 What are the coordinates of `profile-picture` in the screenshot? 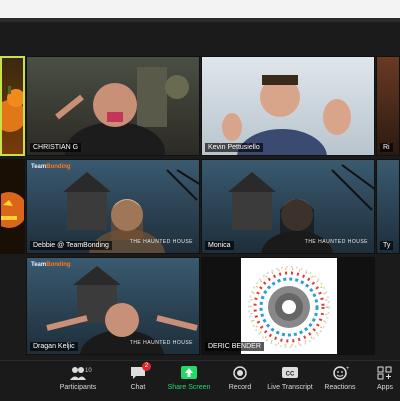 It's located at (289, 306).